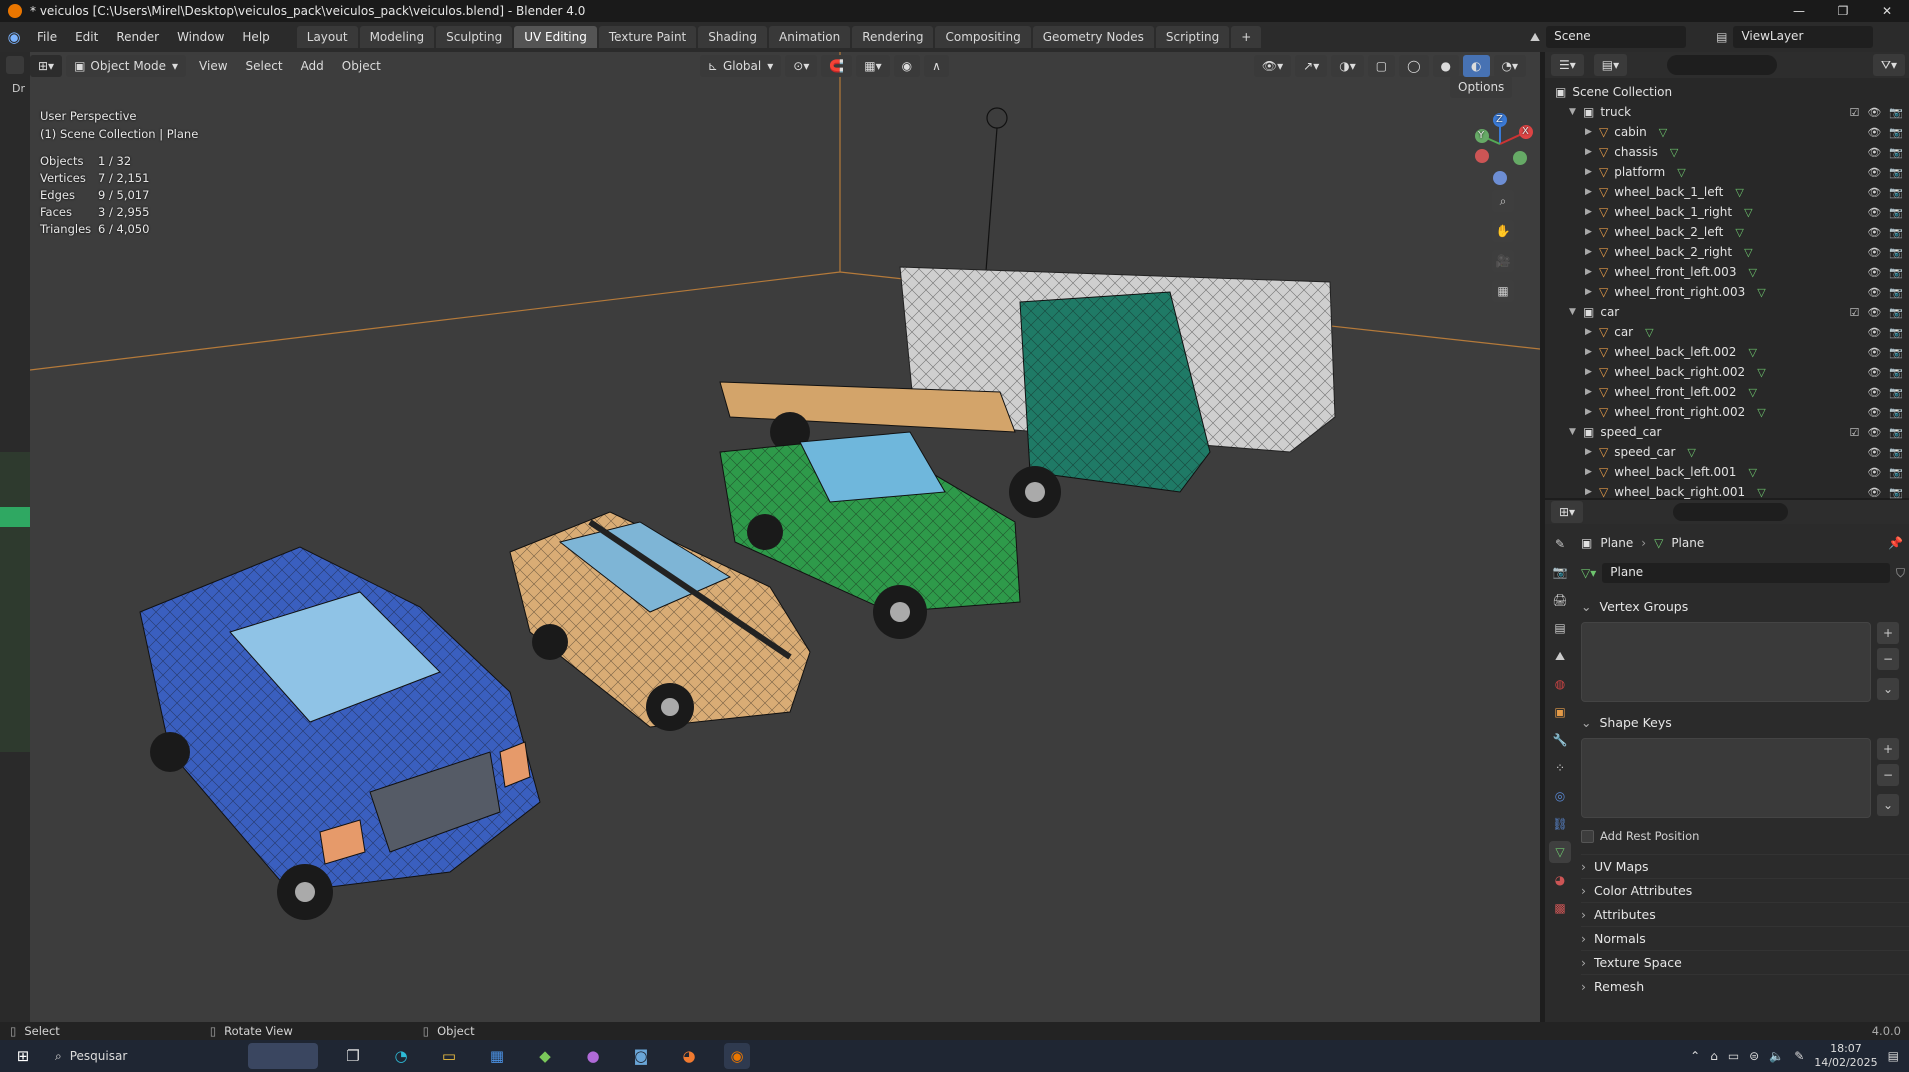 This screenshot has height=1072, width=1909. Describe the element at coordinates (936, 66) in the screenshot. I see `falloff-button: ∧` at that location.